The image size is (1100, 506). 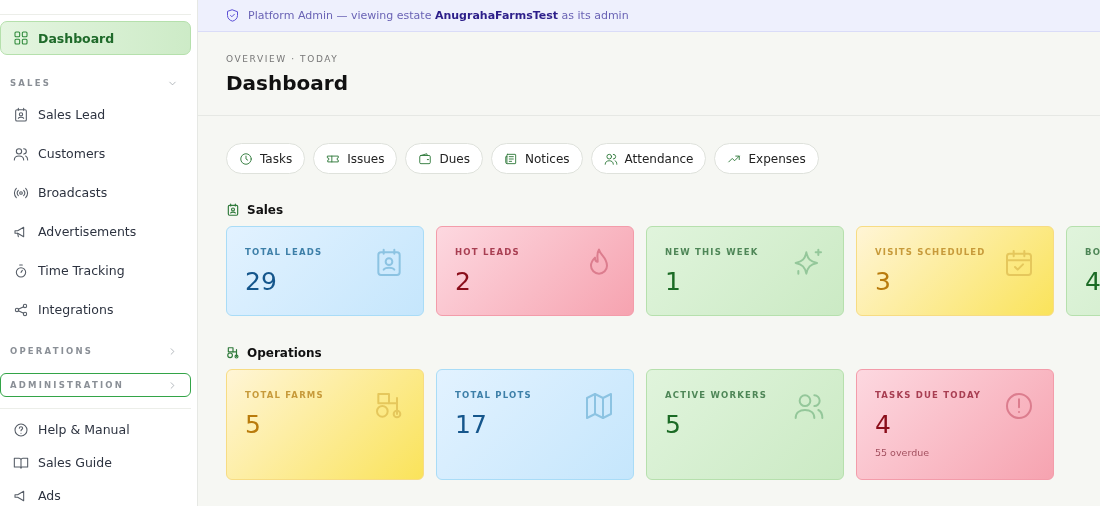 I want to click on sidebar-item: Advertisements, so click(x=95, y=231).